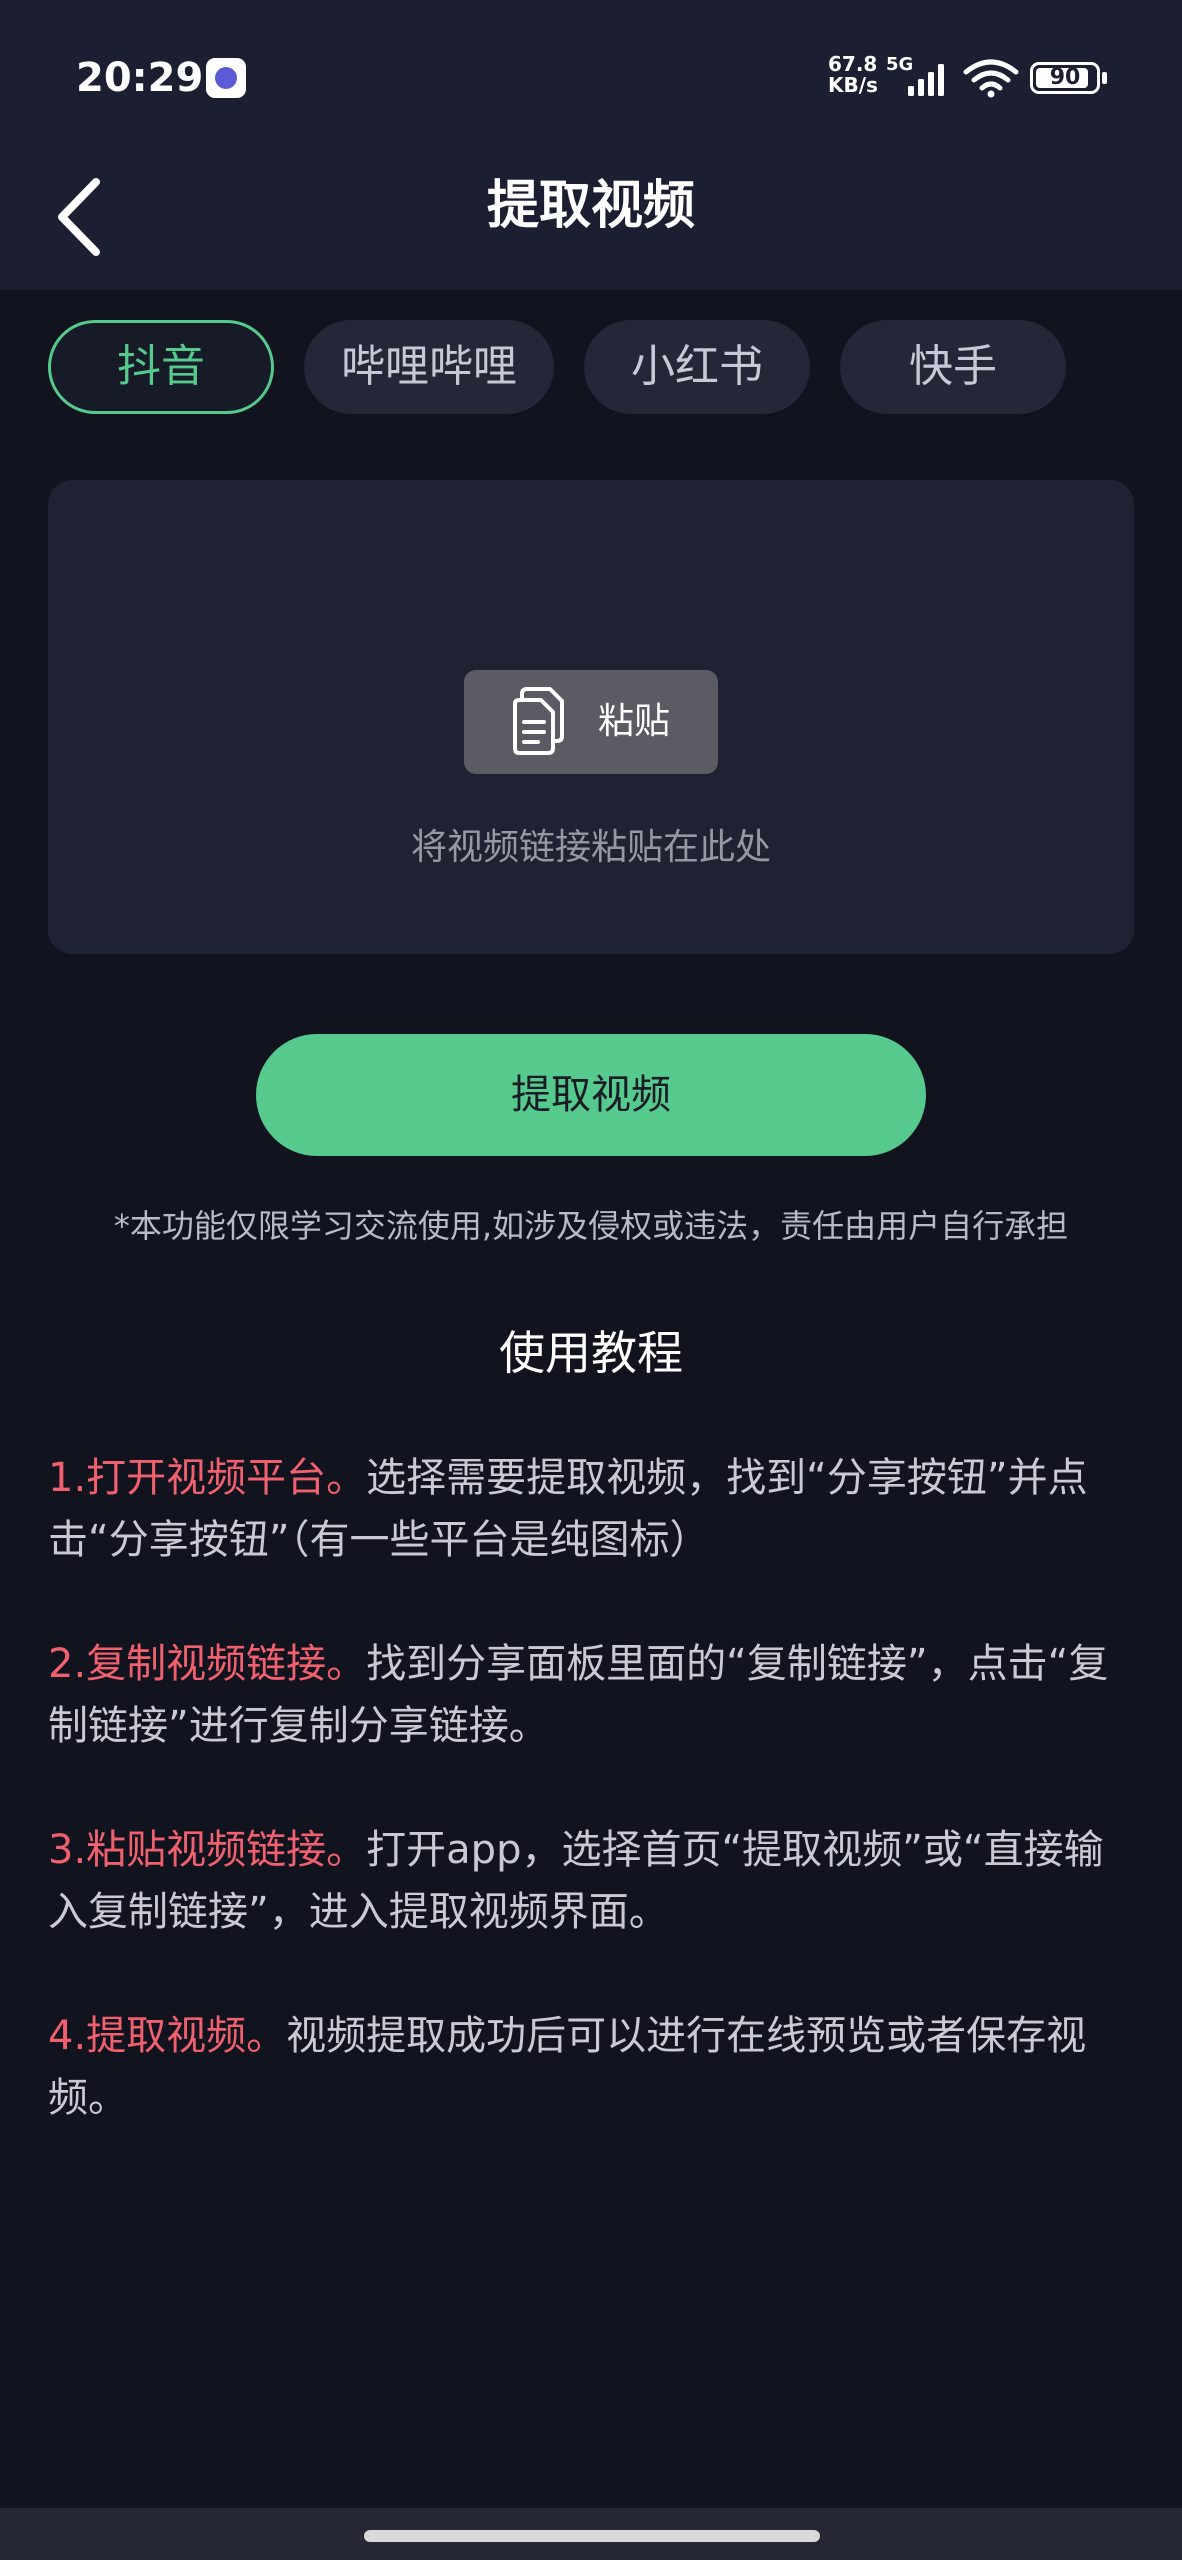 The image size is (1182, 2560). What do you see at coordinates (591, 75) in the screenshot?
I see `status-bar: 20:29 67.8 KB/s 5G 90` at bounding box center [591, 75].